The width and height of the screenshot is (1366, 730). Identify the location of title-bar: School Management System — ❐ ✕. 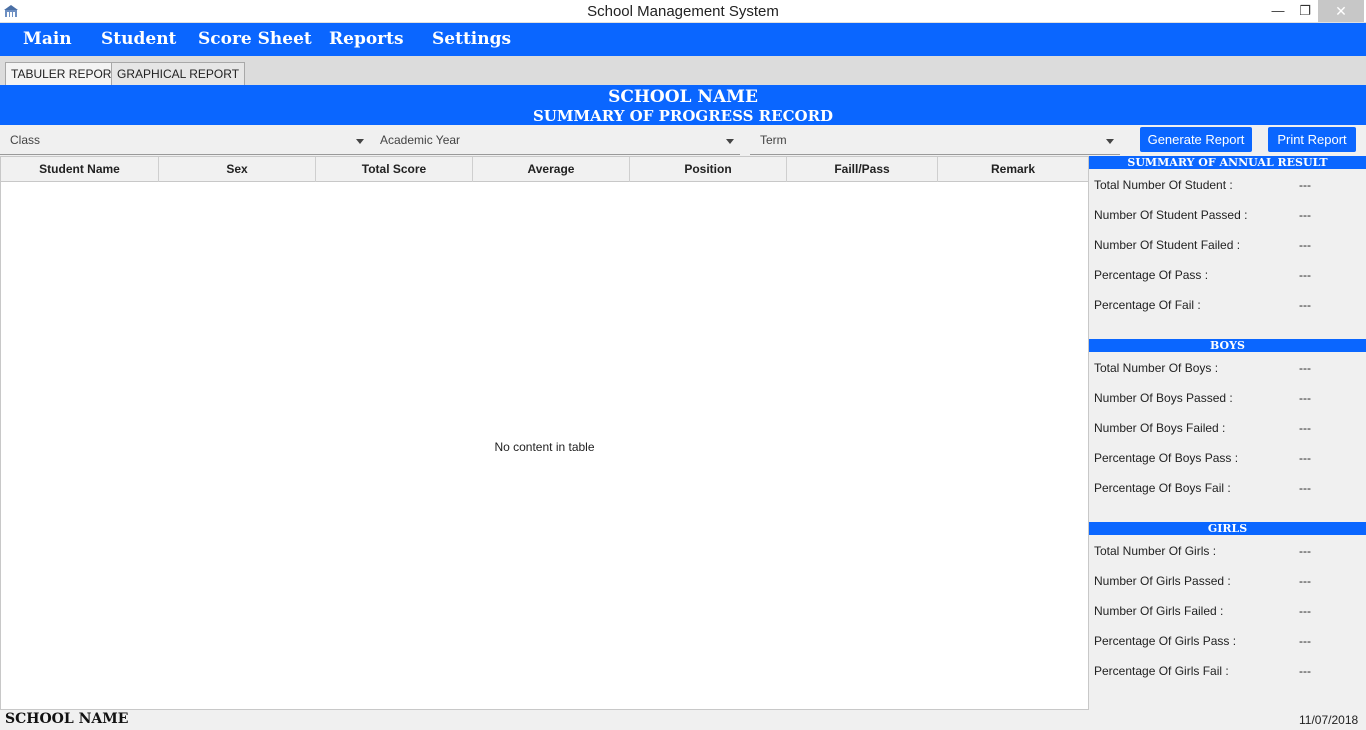
(683, 11).